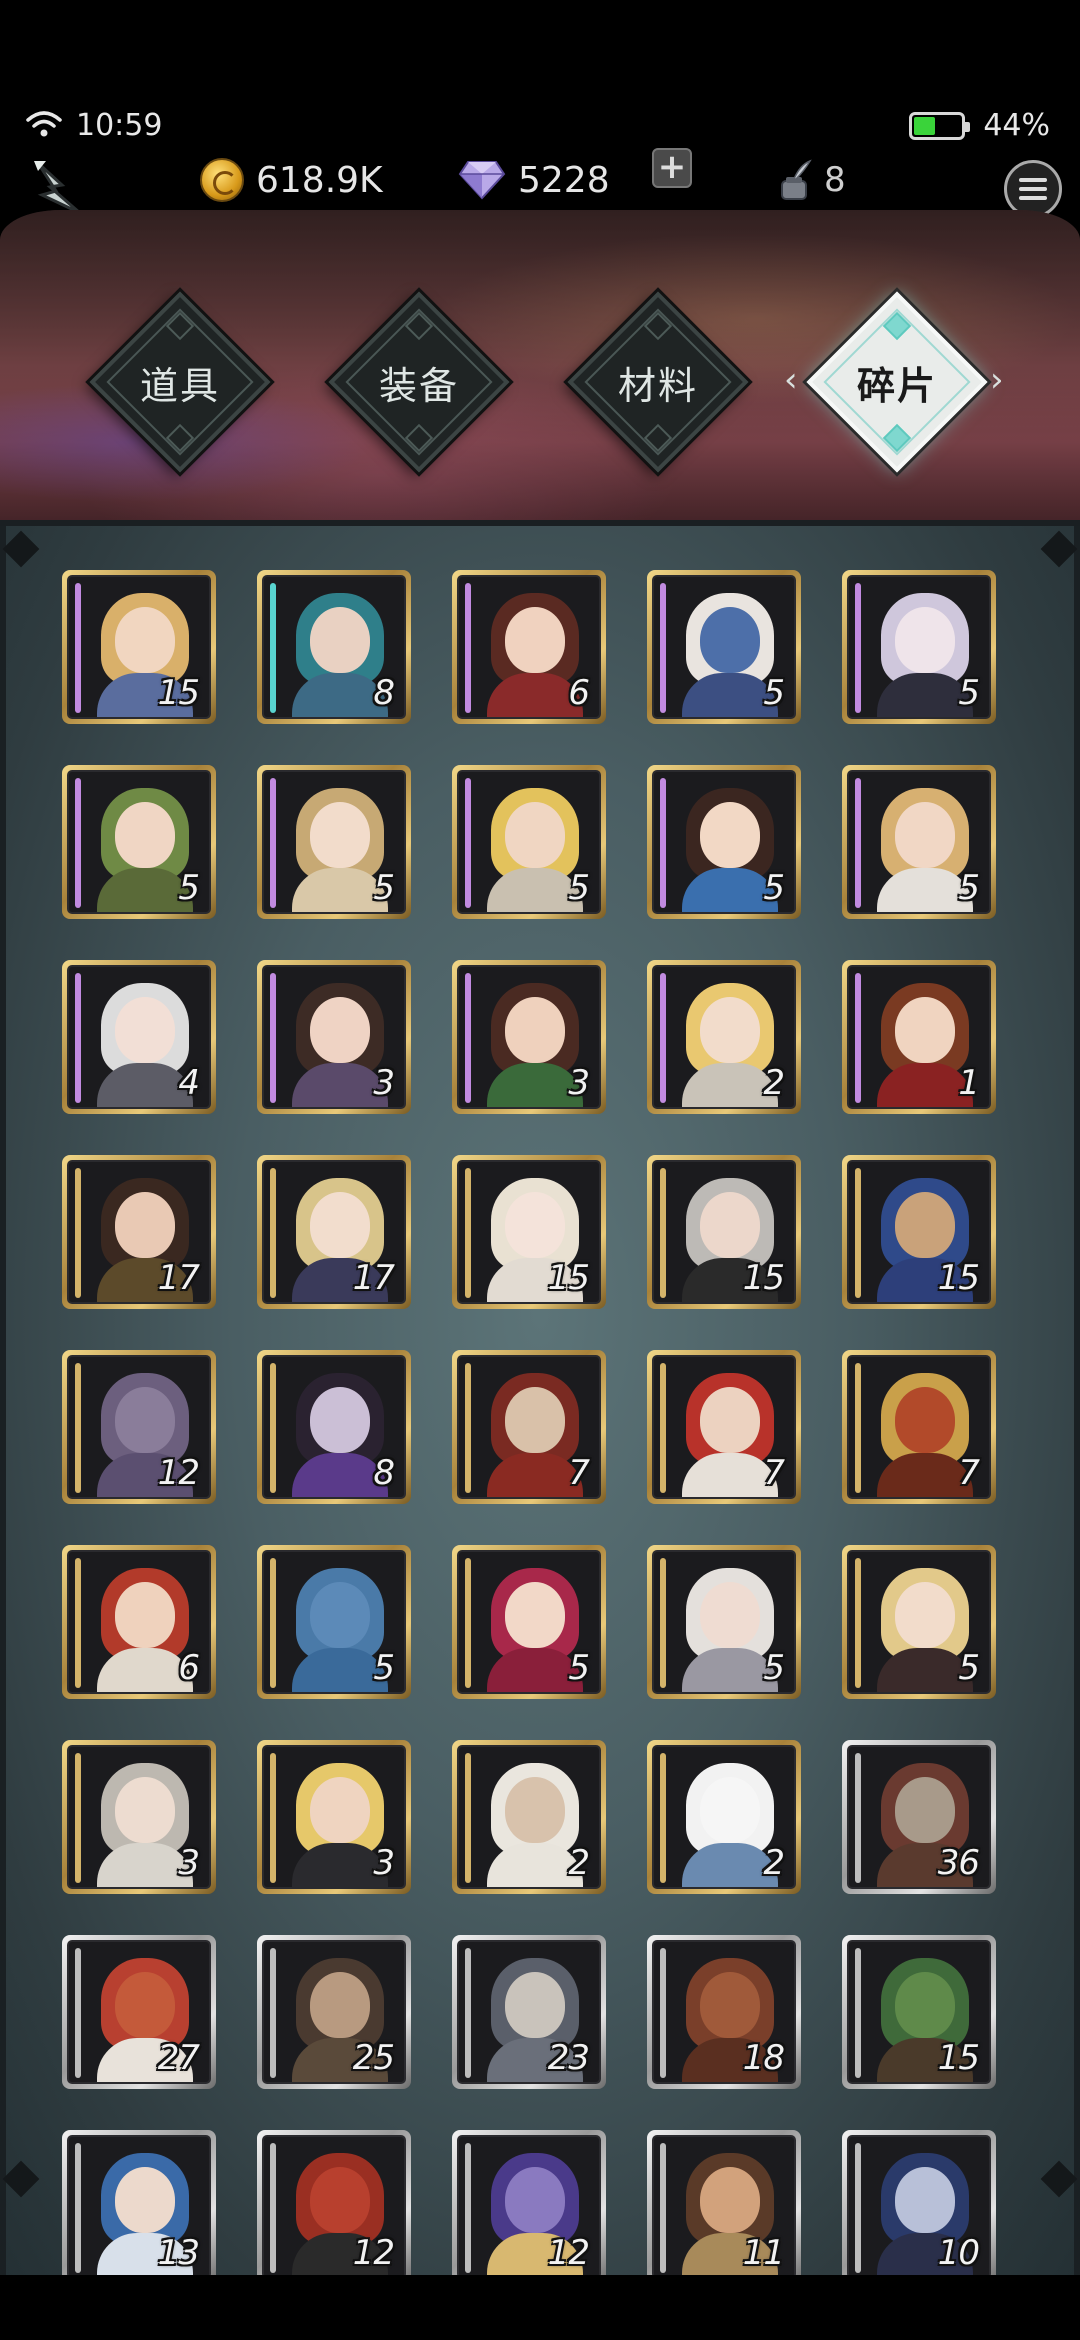  I want to click on fragment-card: 1, so click(919, 1037).